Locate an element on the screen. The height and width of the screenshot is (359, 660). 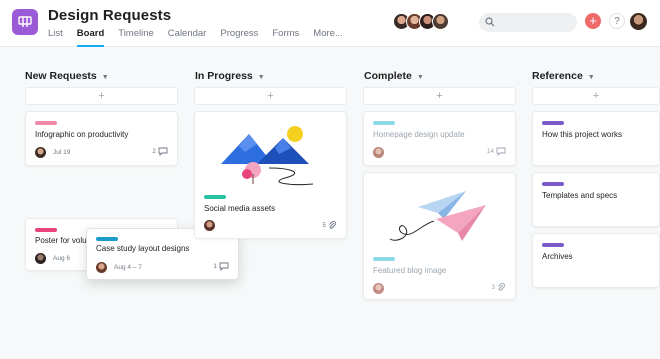
due-date: Jul 19 is located at coordinates (62, 152).